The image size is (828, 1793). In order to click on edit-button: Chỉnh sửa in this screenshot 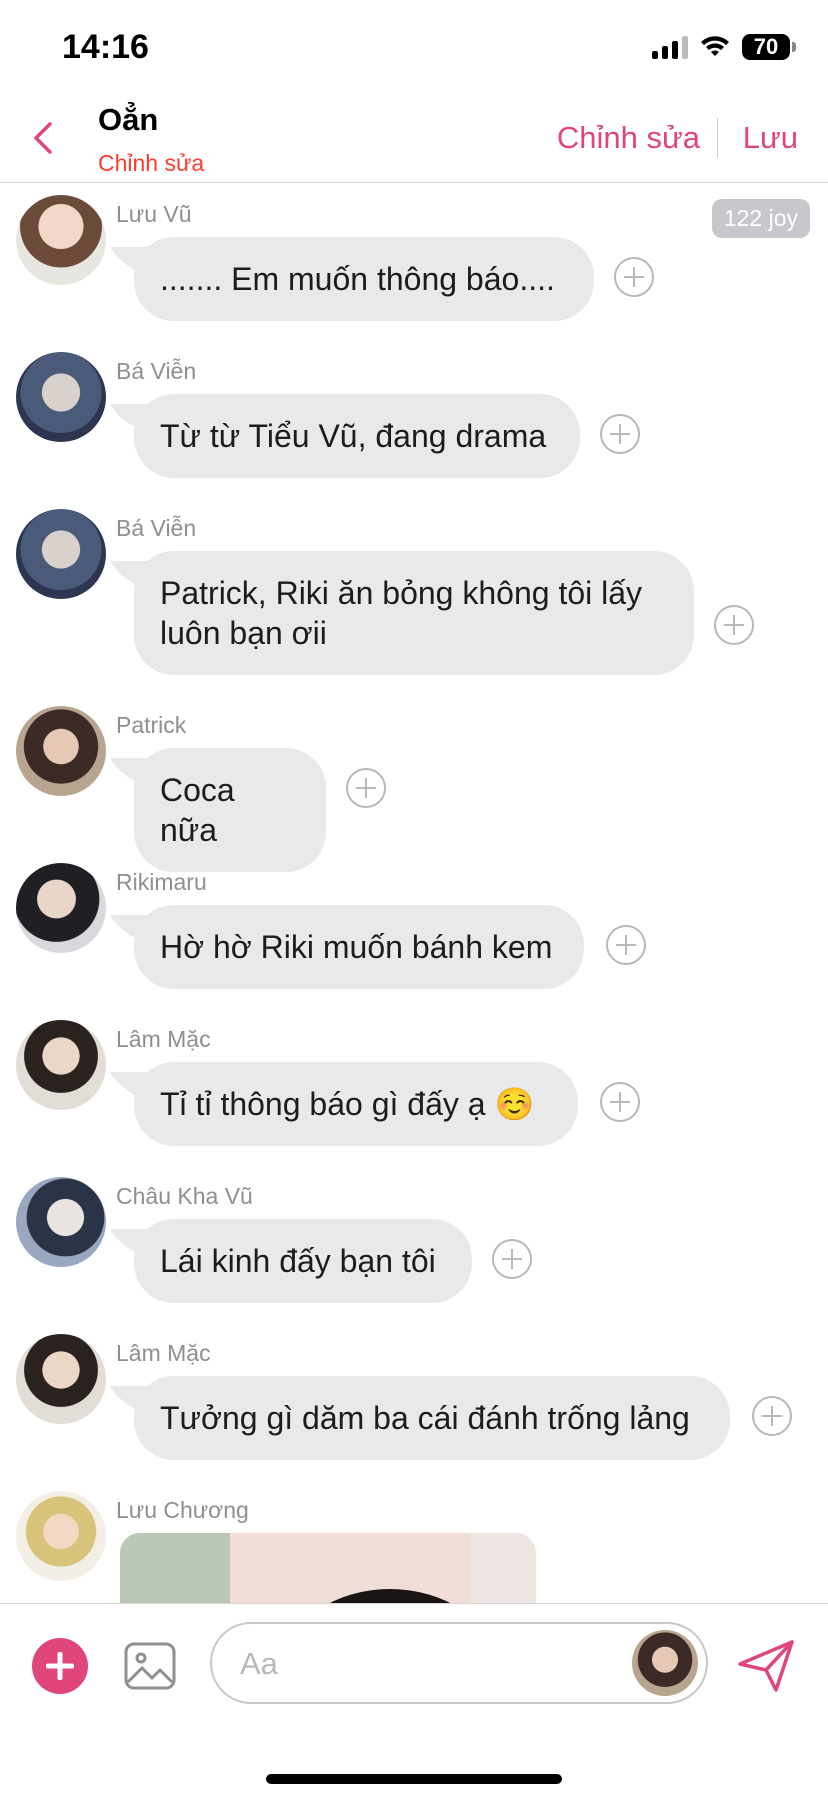, I will do `click(628, 138)`.